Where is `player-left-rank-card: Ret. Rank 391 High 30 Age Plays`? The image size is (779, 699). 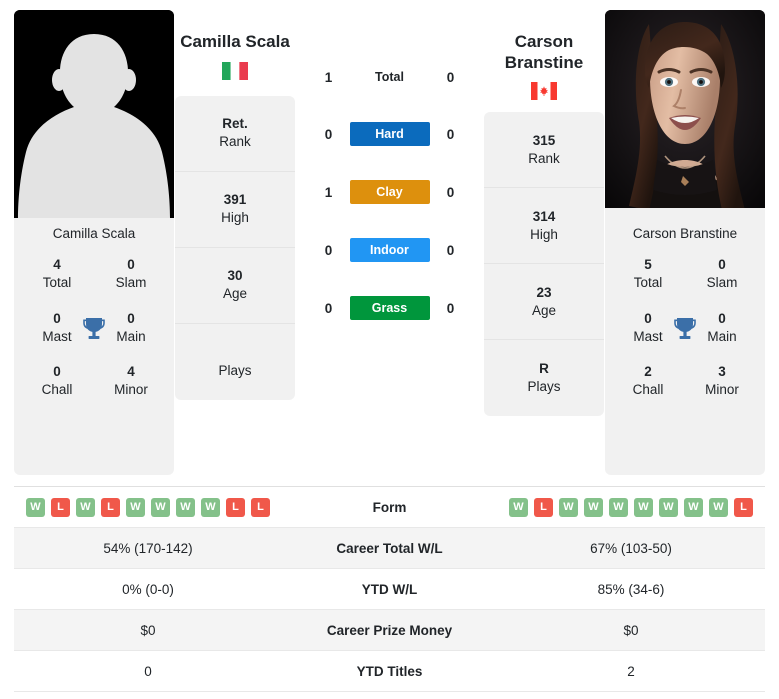
player-left-rank-card: Ret. Rank 391 High 30 Age Plays is located at coordinates (235, 247).